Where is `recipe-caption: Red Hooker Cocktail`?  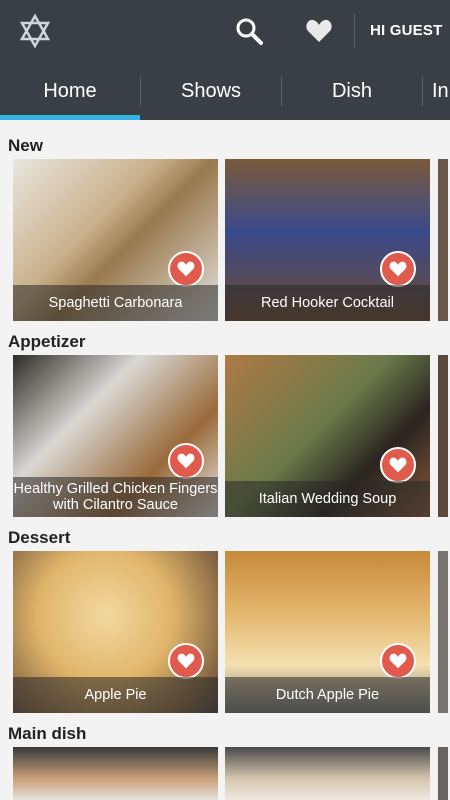 recipe-caption: Red Hooker Cocktail is located at coordinates (327, 303).